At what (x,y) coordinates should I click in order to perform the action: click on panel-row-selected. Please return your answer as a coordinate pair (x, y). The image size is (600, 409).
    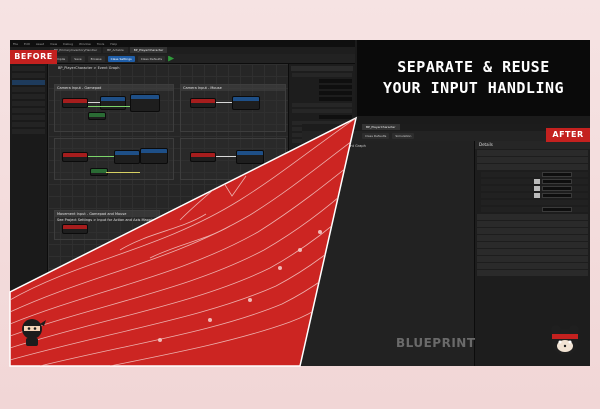
    Looking at the image, I should click on (28, 82).